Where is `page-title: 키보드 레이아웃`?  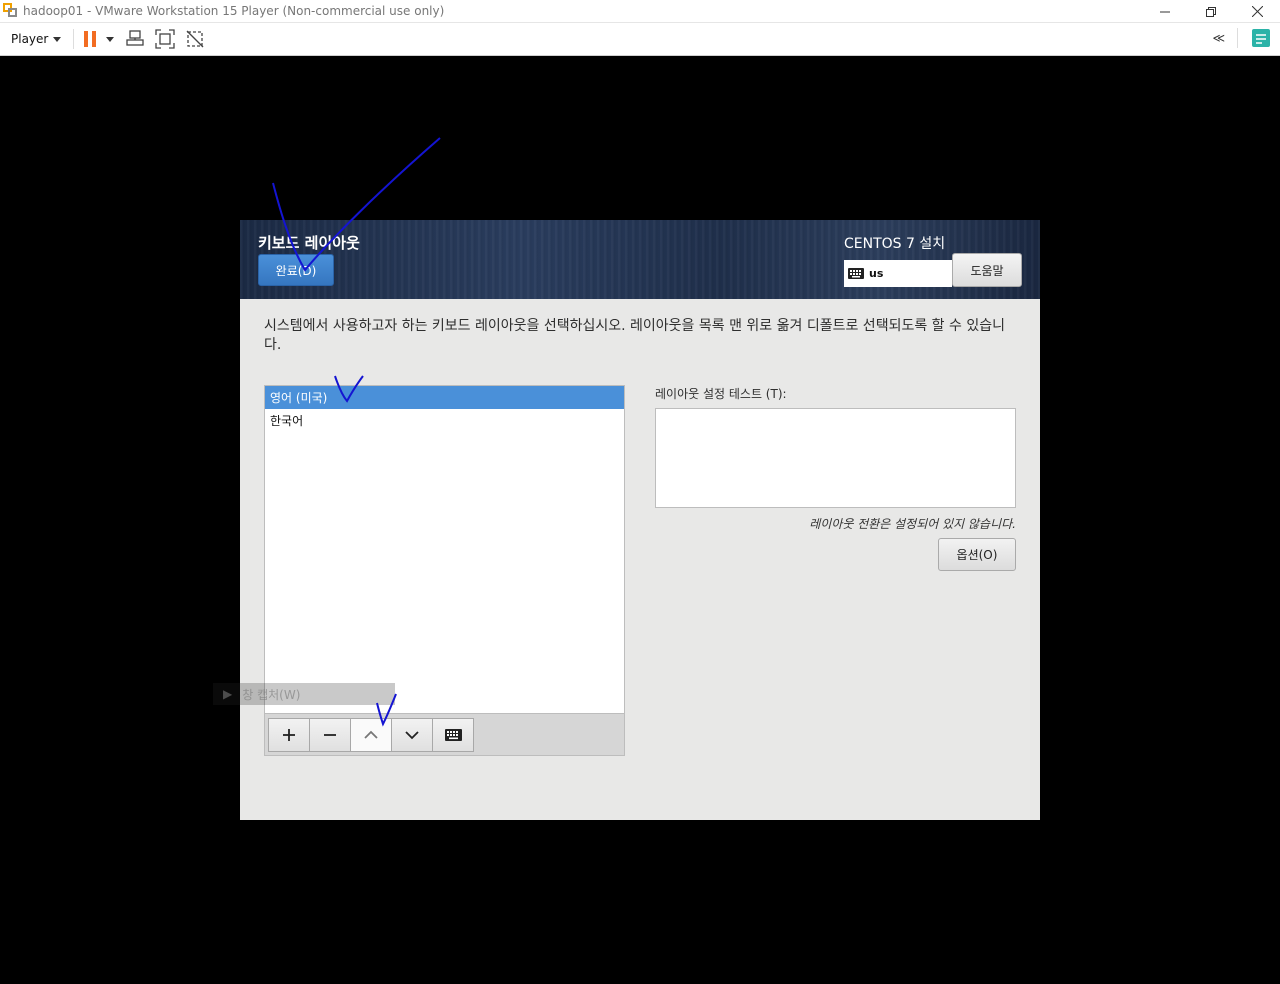 page-title: 키보드 레이아웃 is located at coordinates (309, 243).